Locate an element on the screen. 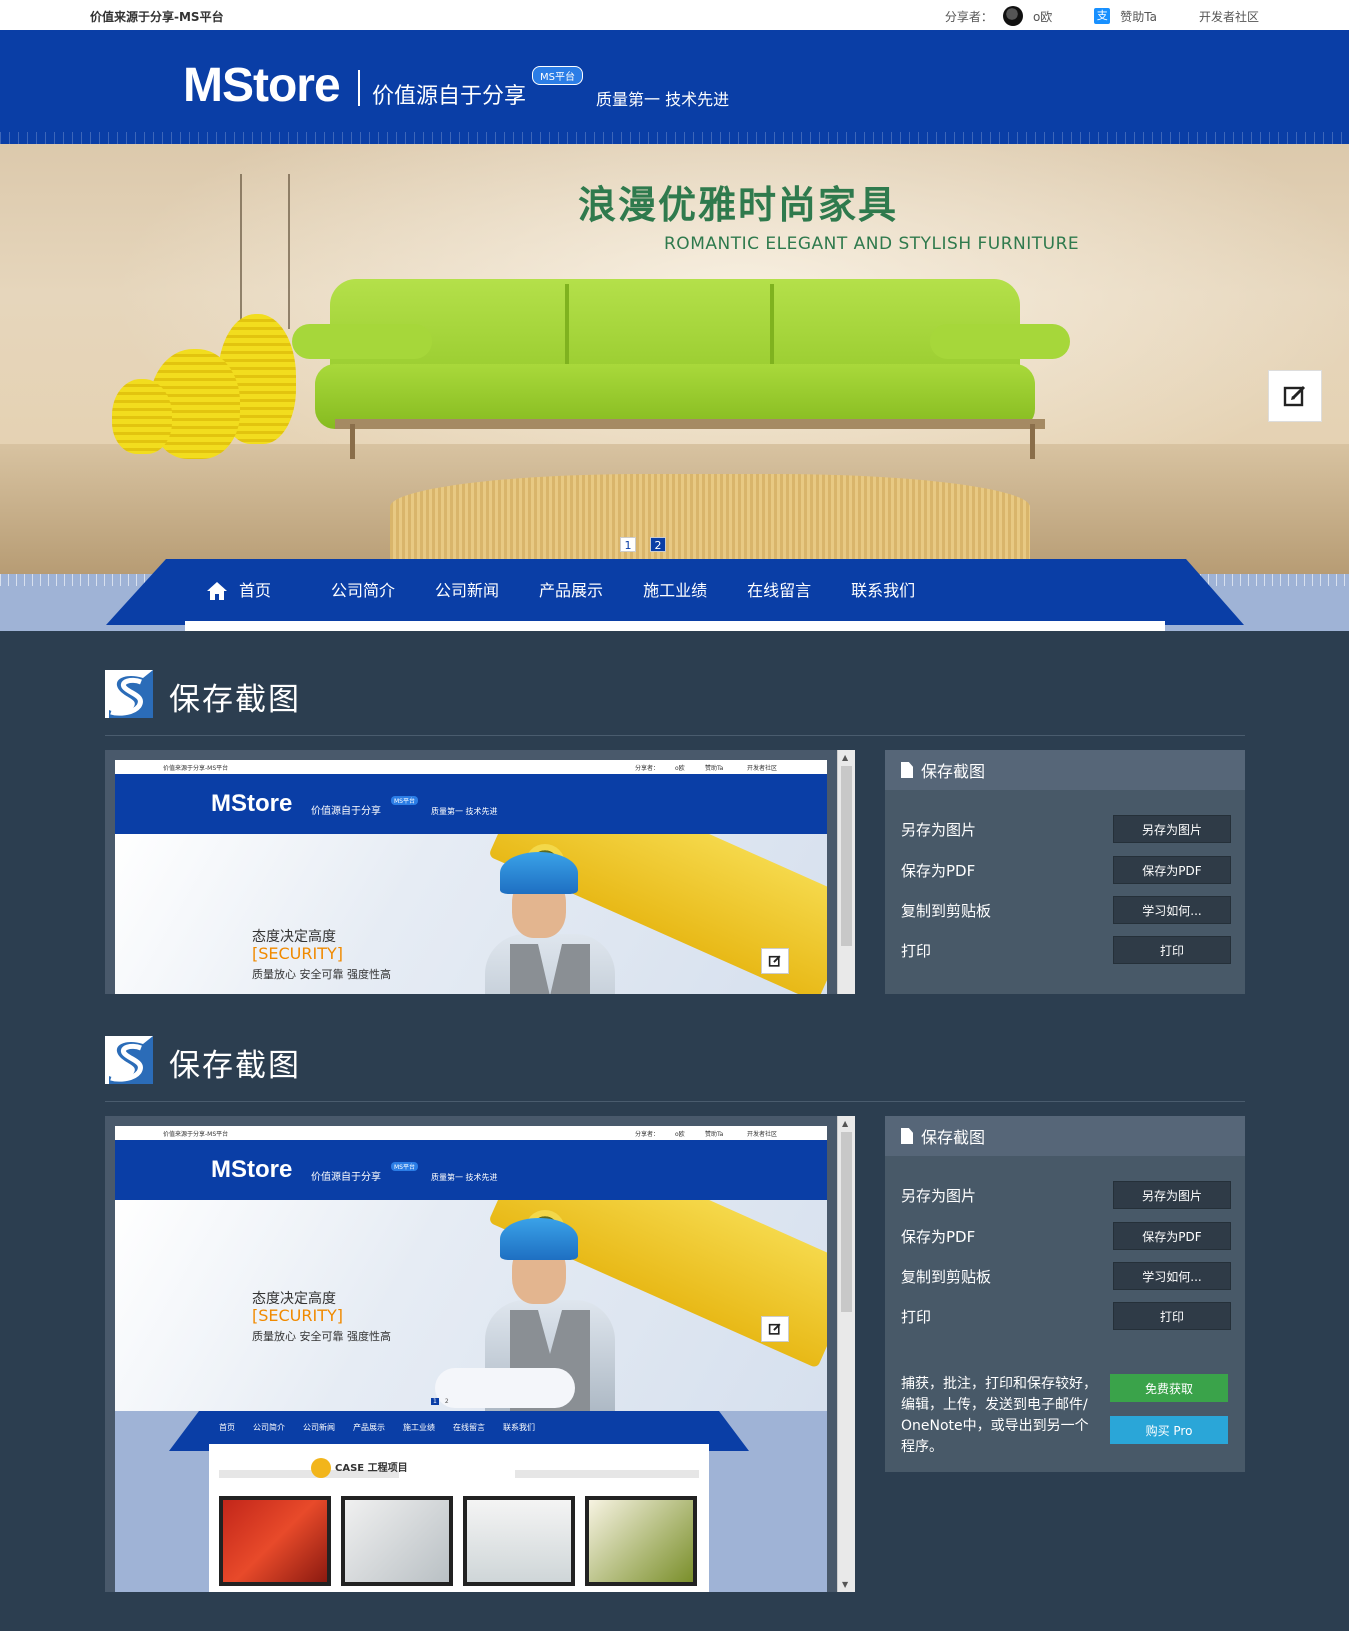 The width and height of the screenshot is (1349, 1631). top-bar: 价值来源于分享-MS平台 分享者： o欧 支 赞助Ta 开发者社区 is located at coordinates (674, 15).